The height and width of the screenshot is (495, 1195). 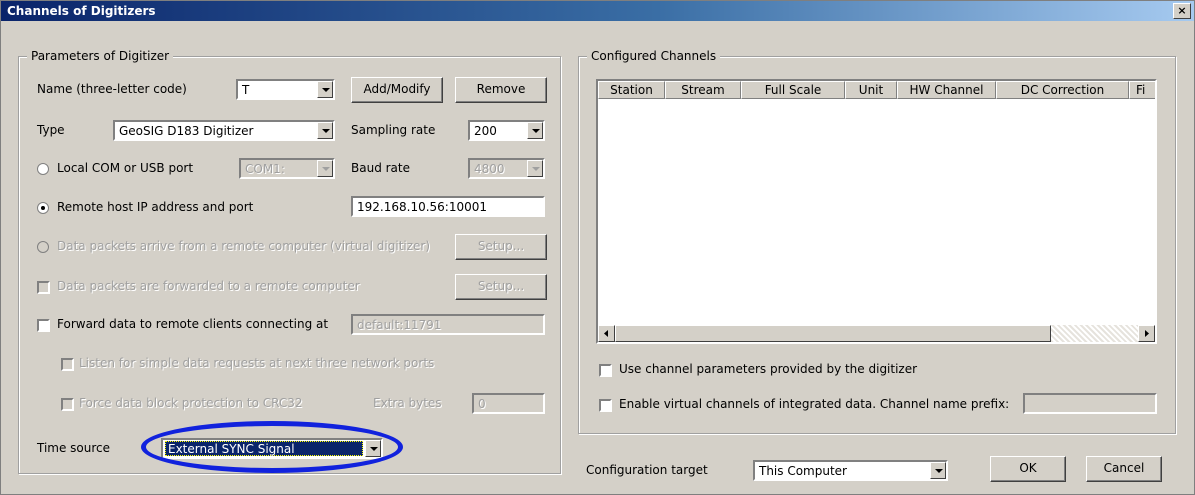 I want to click on forwarded-checkbox, so click(x=43, y=287).